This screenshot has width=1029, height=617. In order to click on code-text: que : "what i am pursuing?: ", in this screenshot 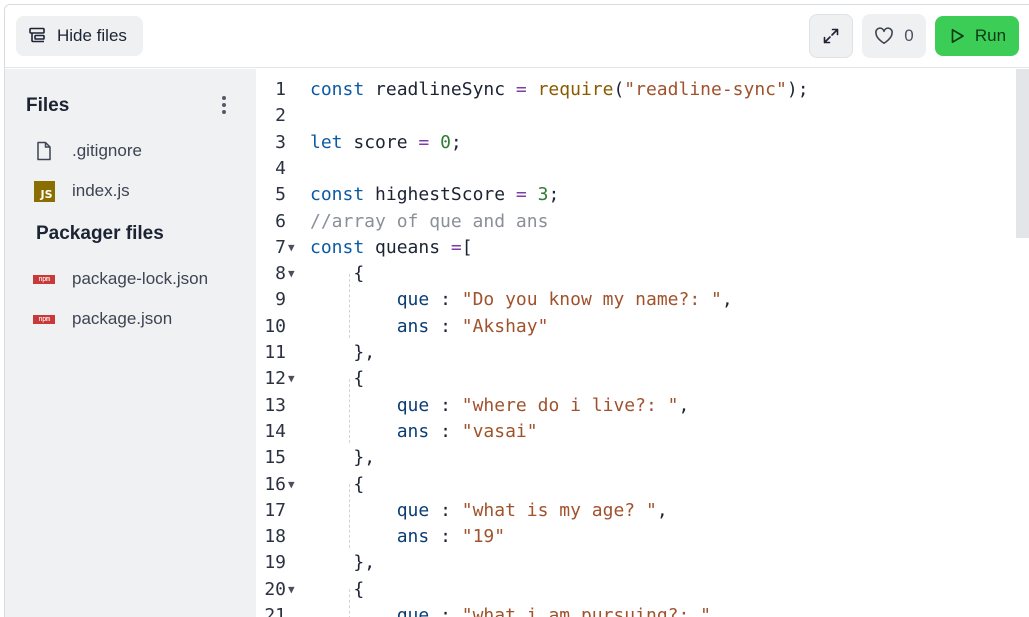, I will do `click(559, 611)`.